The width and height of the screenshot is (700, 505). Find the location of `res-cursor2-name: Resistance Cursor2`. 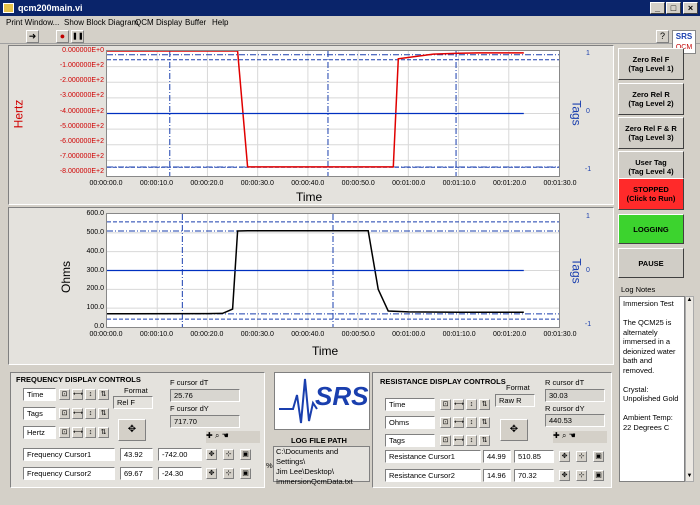

res-cursor2-name: Resistance Cursor2 is located at coordinates (433, 475).